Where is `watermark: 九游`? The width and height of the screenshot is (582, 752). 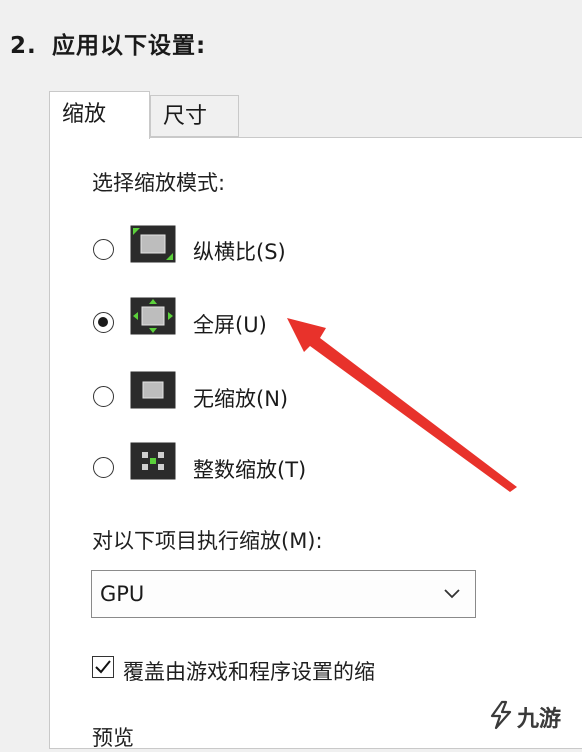
watermark: 九游 is located at coordinates (524, 717).